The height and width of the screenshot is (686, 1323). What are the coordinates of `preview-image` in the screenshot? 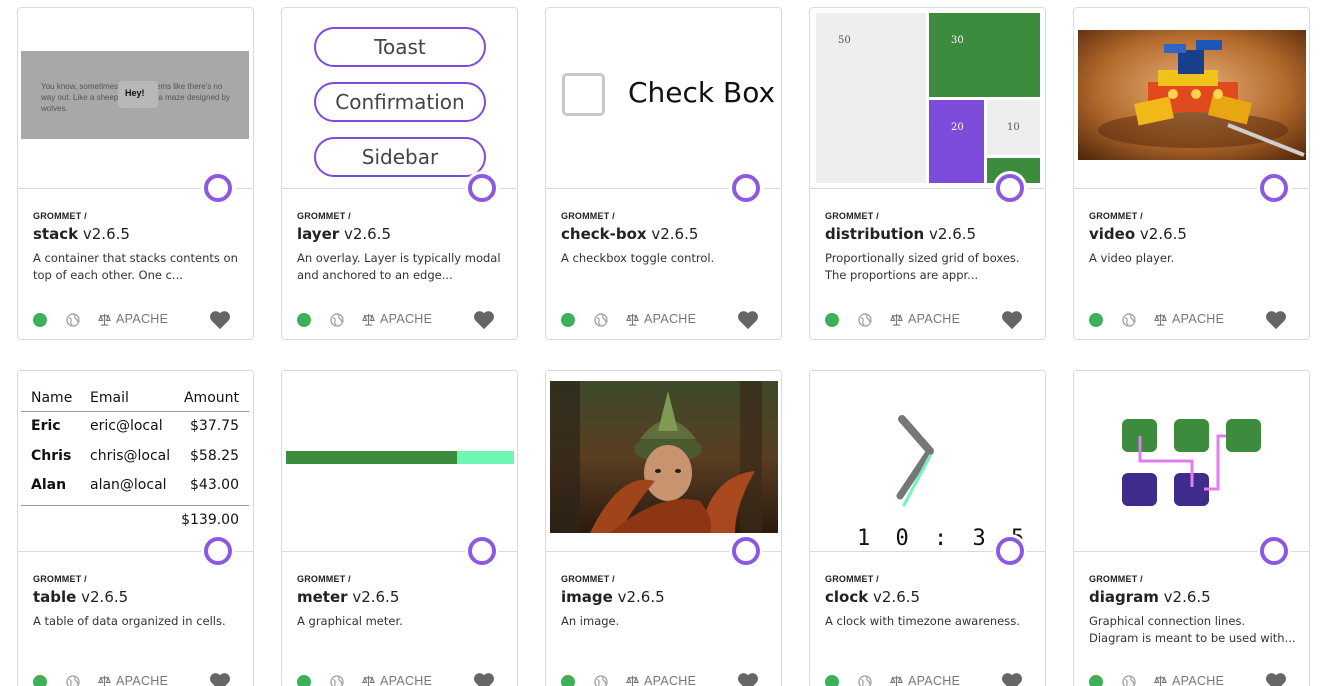 It's located at (663, 461).